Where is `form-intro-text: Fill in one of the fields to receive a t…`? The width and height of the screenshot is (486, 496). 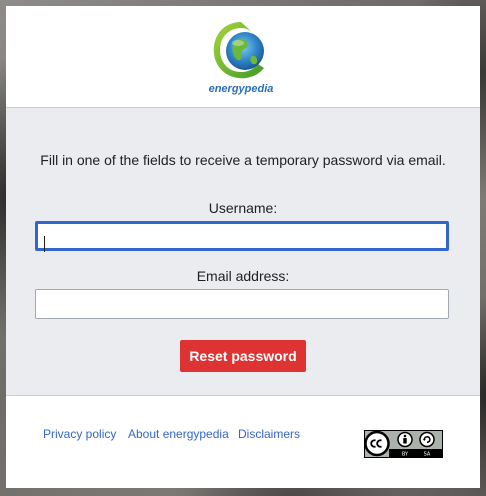
form-intro-text: Fill in one of the fields to receive a t… is located at coordinates (243, 160).